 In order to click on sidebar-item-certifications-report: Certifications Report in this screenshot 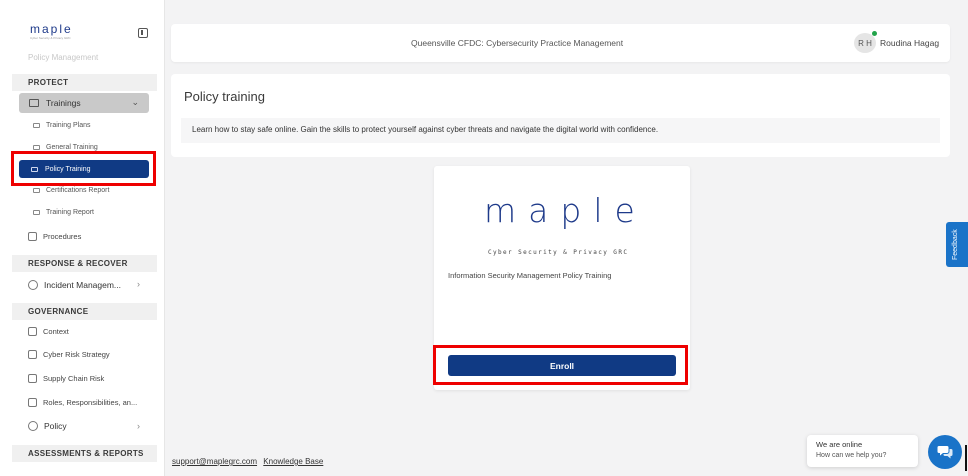, I will do `click(71, 190)`.